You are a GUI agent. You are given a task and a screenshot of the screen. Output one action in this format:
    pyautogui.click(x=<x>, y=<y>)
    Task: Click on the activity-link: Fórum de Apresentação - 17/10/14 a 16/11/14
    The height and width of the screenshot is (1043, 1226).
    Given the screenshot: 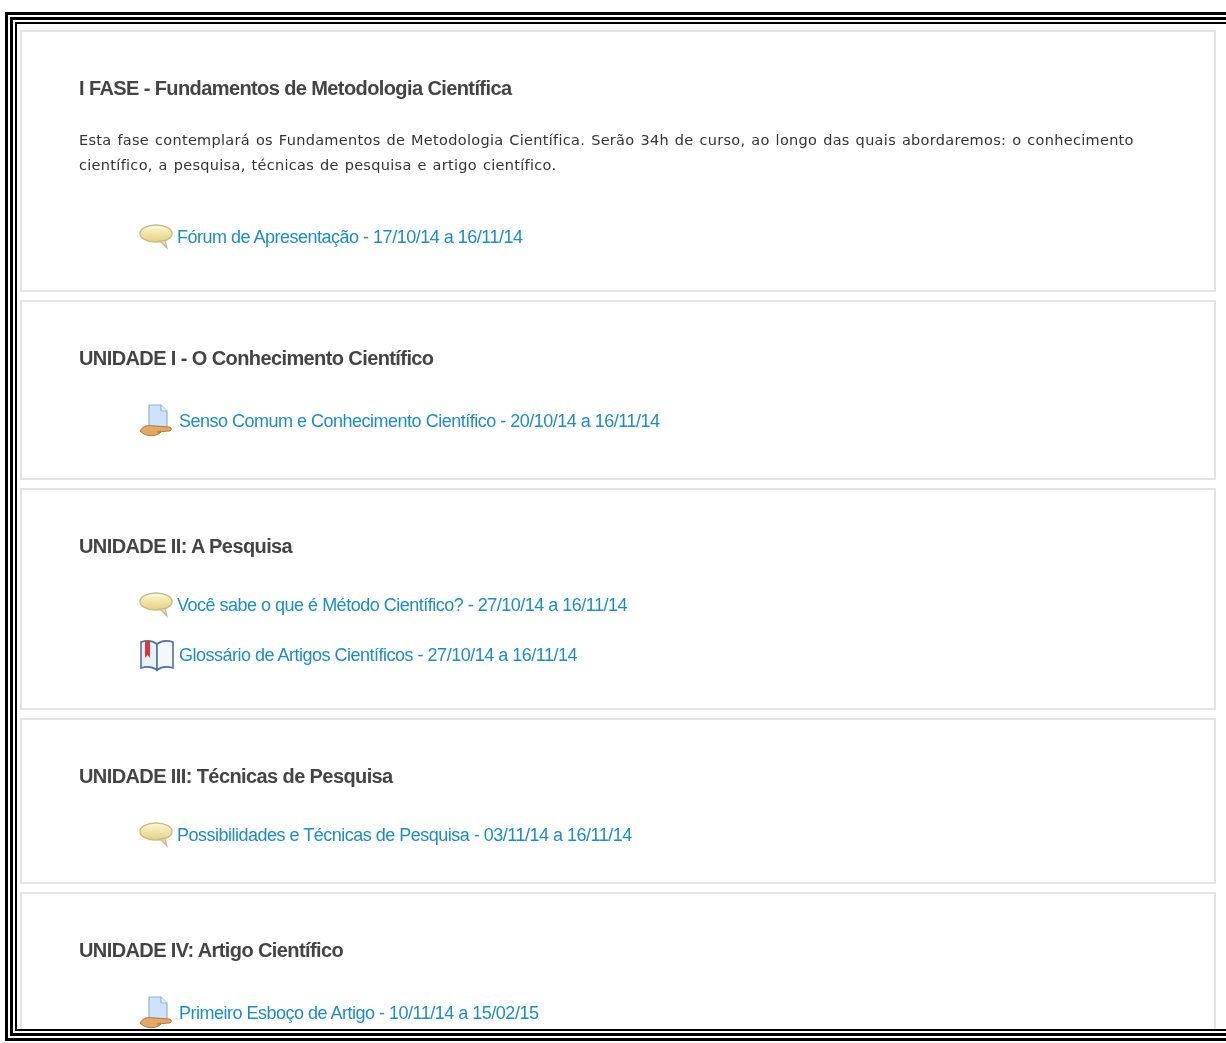 What is the action you would take?
    pyautogui.click(x=350, y=237)
    